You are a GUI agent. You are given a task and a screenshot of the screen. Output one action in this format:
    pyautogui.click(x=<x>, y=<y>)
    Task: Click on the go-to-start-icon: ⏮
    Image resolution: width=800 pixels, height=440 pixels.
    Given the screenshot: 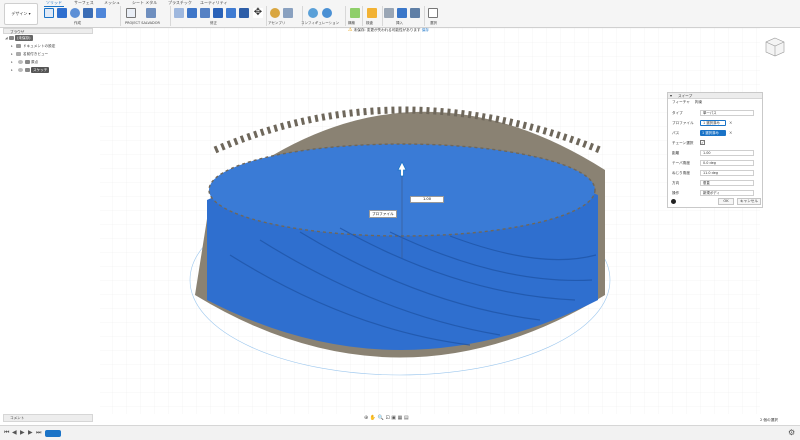 What is the action you would take?
    pyautogui.click(x=6, y=433)
    